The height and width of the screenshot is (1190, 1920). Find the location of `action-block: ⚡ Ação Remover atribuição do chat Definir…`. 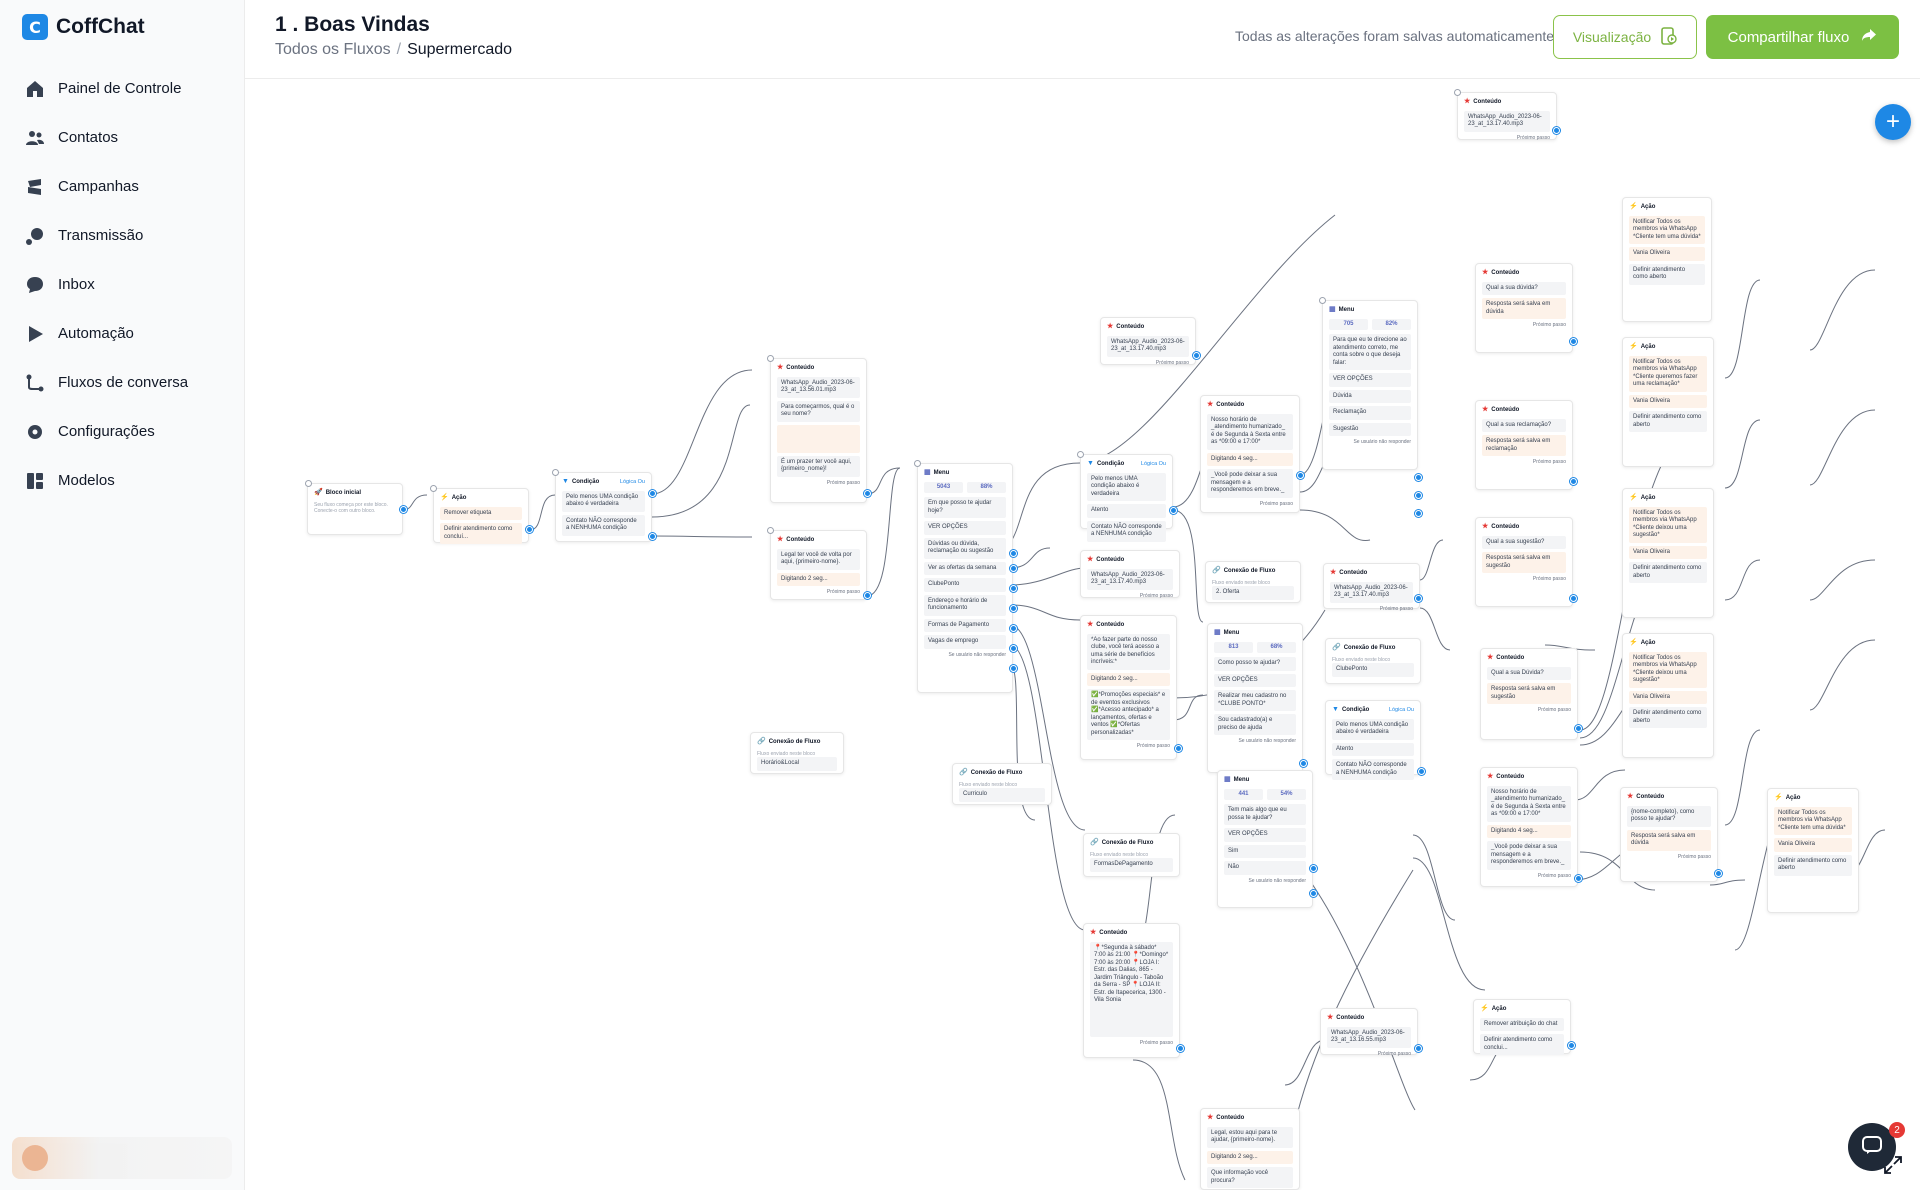

action-block: ⚡ Ação Remover atribuição do chat Definir… is located at coordinates (1522, 1027).